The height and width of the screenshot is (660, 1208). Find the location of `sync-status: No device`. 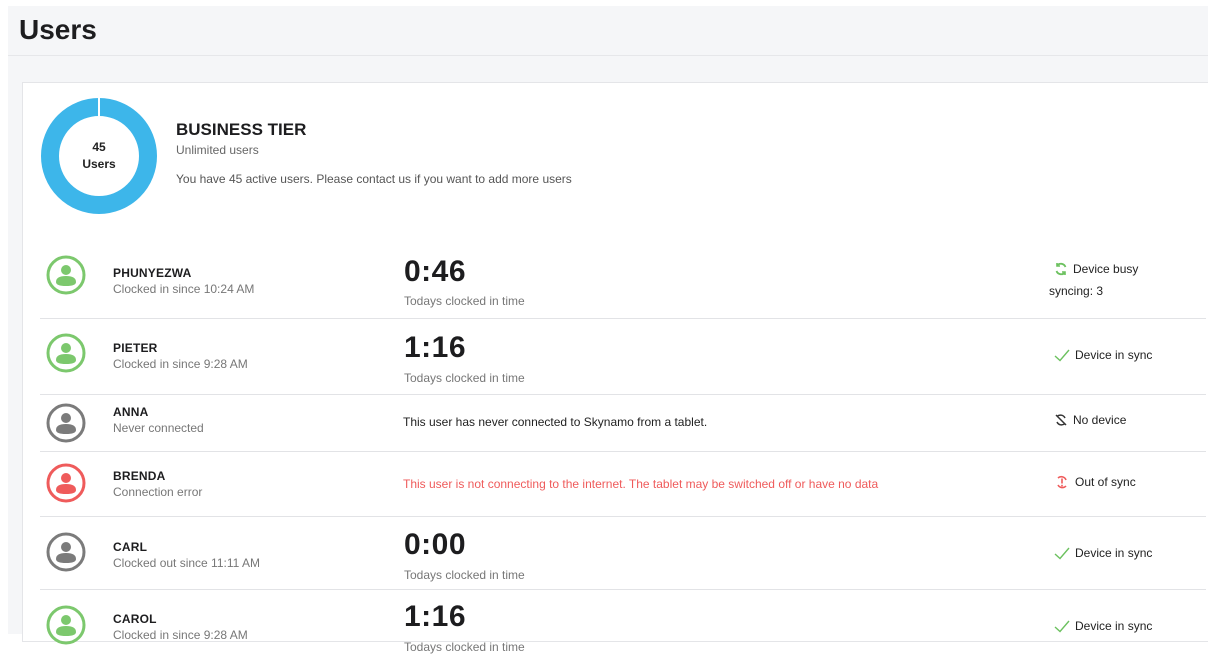

sync-status: No device is located at coordinates (1090, 420).